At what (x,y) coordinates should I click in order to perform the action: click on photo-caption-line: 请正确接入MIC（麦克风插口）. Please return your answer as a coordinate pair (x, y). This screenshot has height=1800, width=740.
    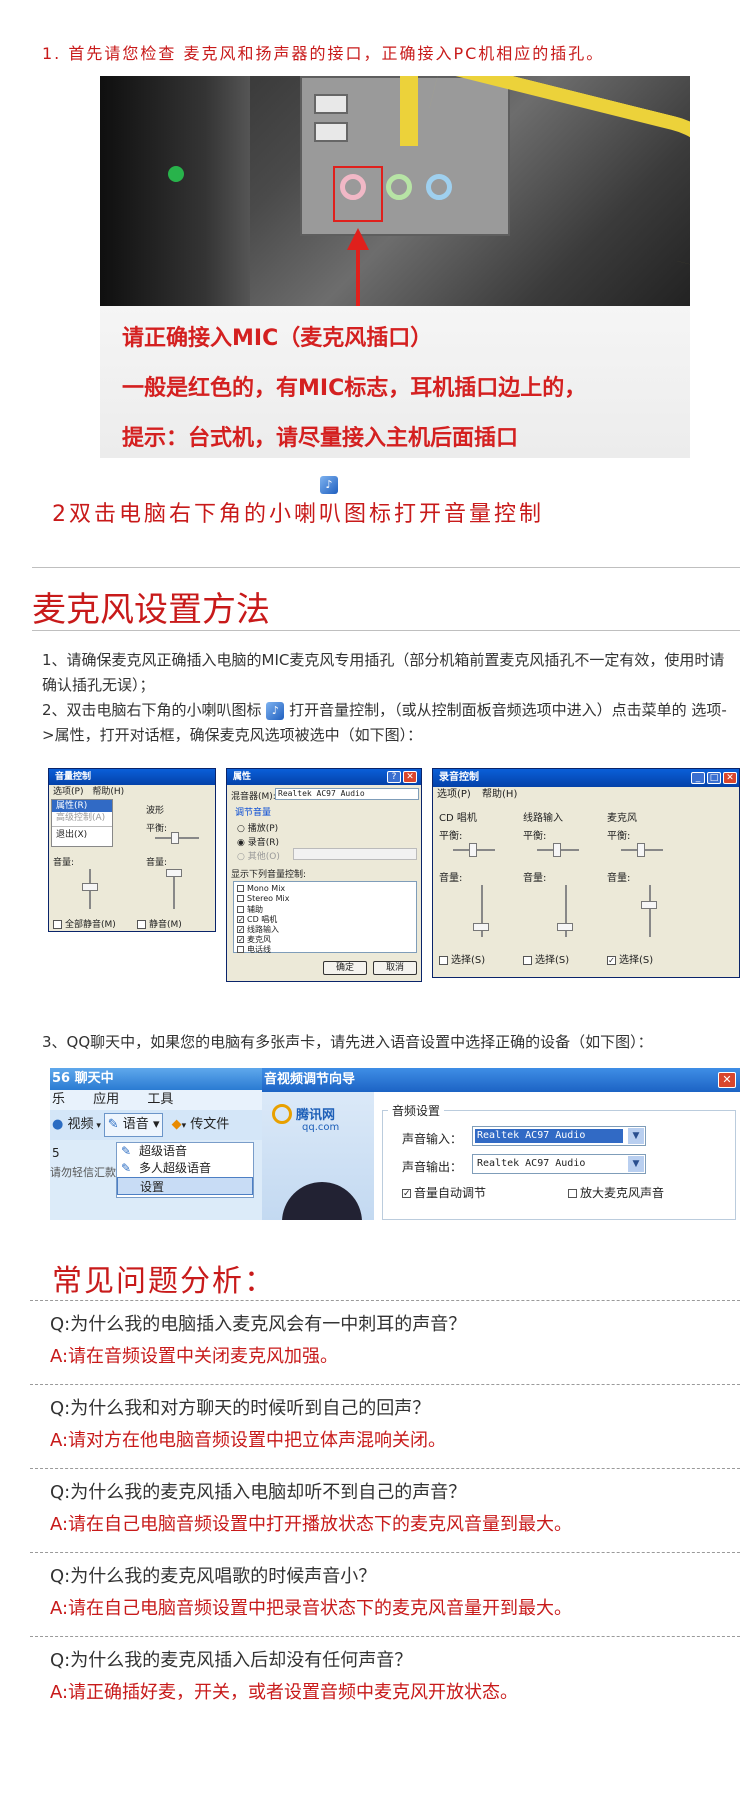
    Looking at the image, I should click on (277, 338).